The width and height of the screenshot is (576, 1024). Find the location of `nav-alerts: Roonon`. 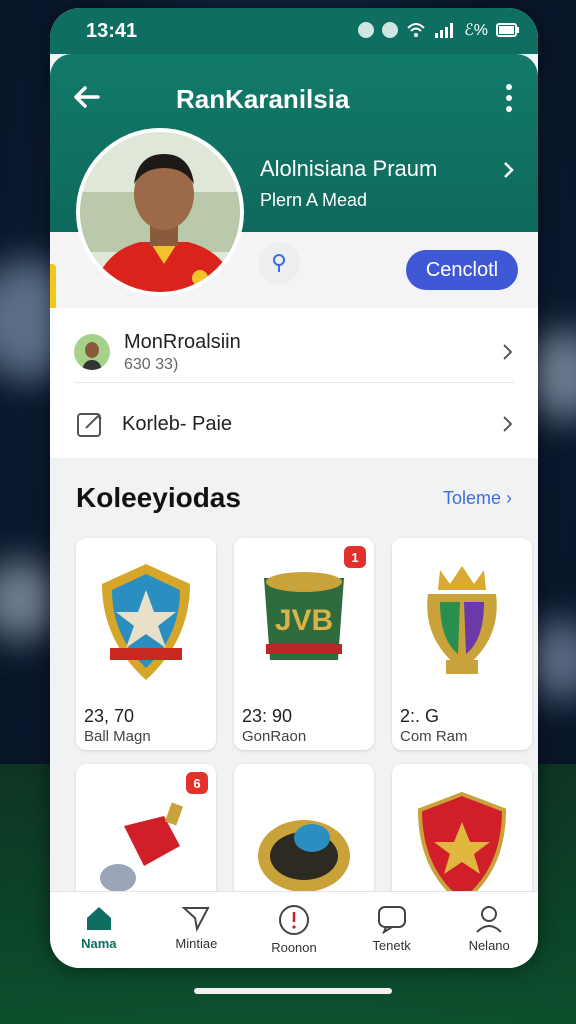

nav-alerts: Roonon is located at coordinates (294, 930).